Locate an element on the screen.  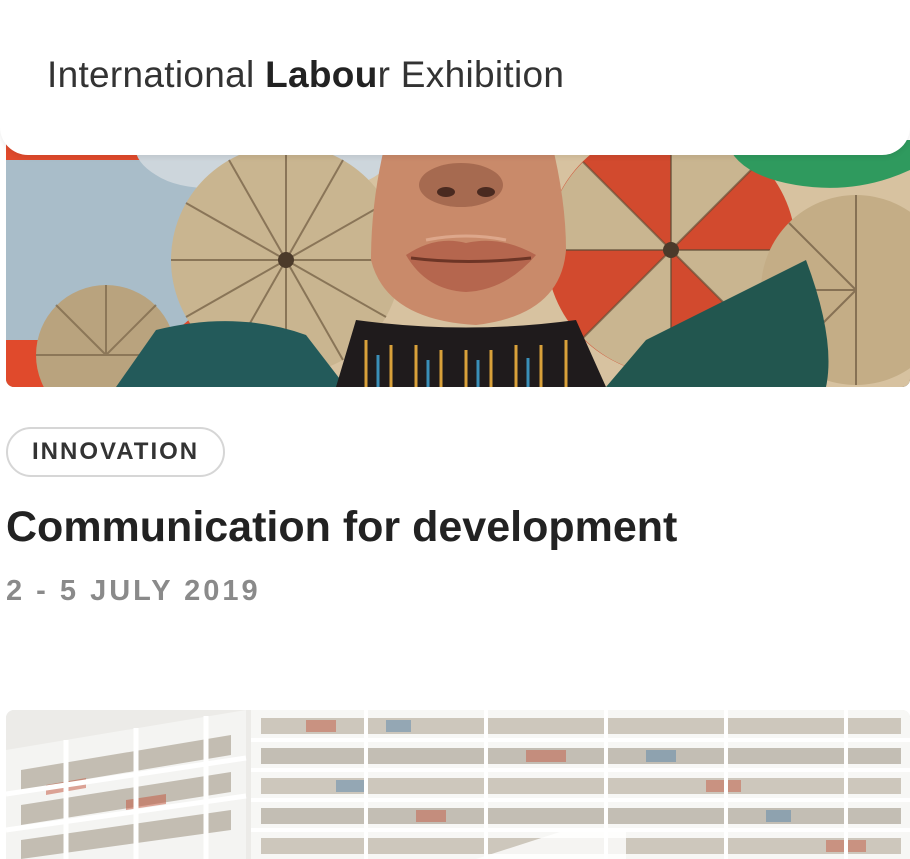
brand-prefix: International is located at coordinates (156, 74).